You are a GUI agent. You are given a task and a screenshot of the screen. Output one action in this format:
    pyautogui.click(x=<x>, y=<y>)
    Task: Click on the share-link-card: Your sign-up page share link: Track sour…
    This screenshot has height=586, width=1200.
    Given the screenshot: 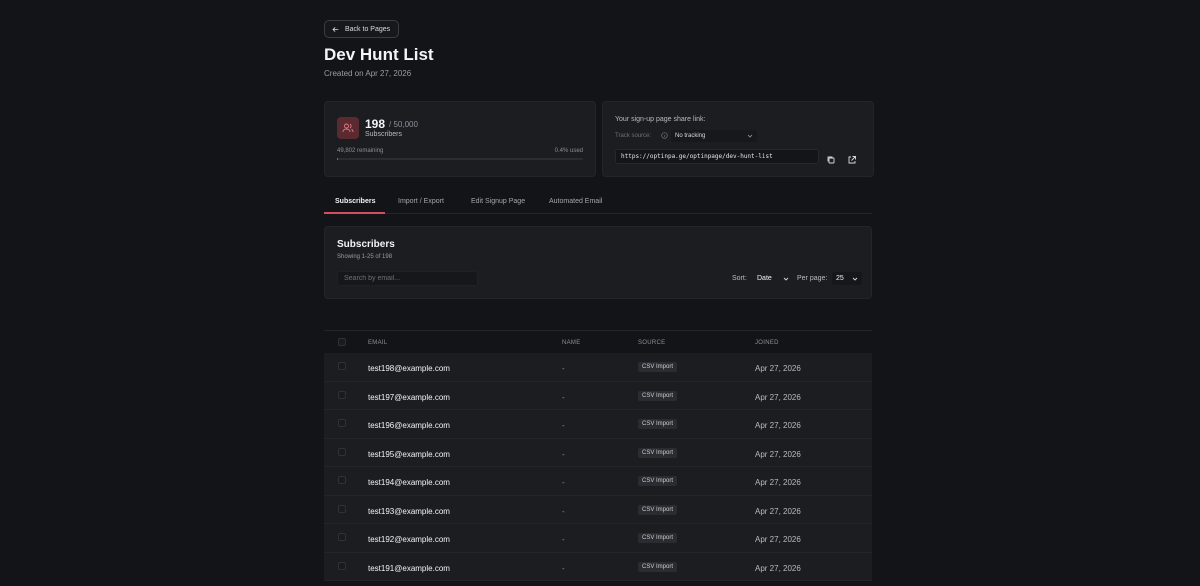 What is the action you would take?
    pyautogui.click(x=738, y=139)
    